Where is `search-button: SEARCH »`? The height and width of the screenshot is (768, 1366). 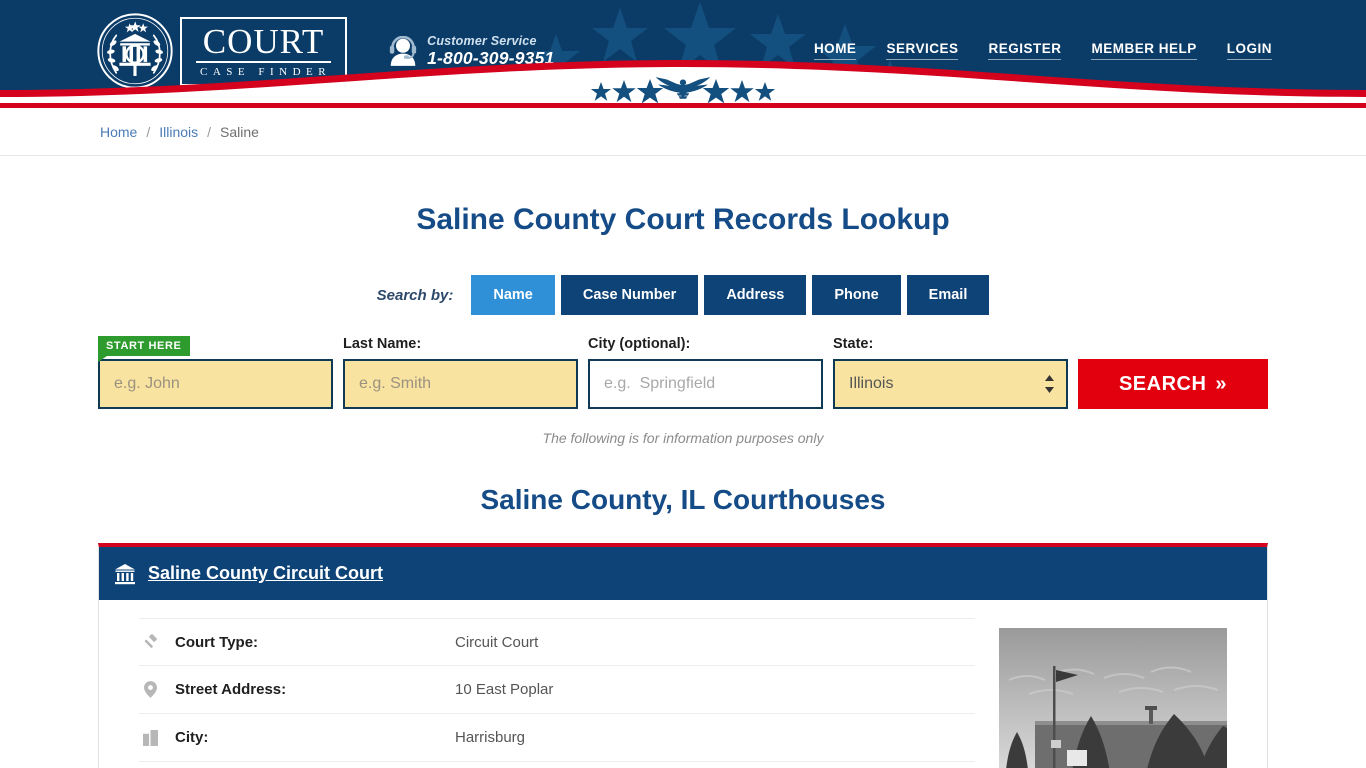 search-button: SEARCH » is located at coordinates (1173, 384).